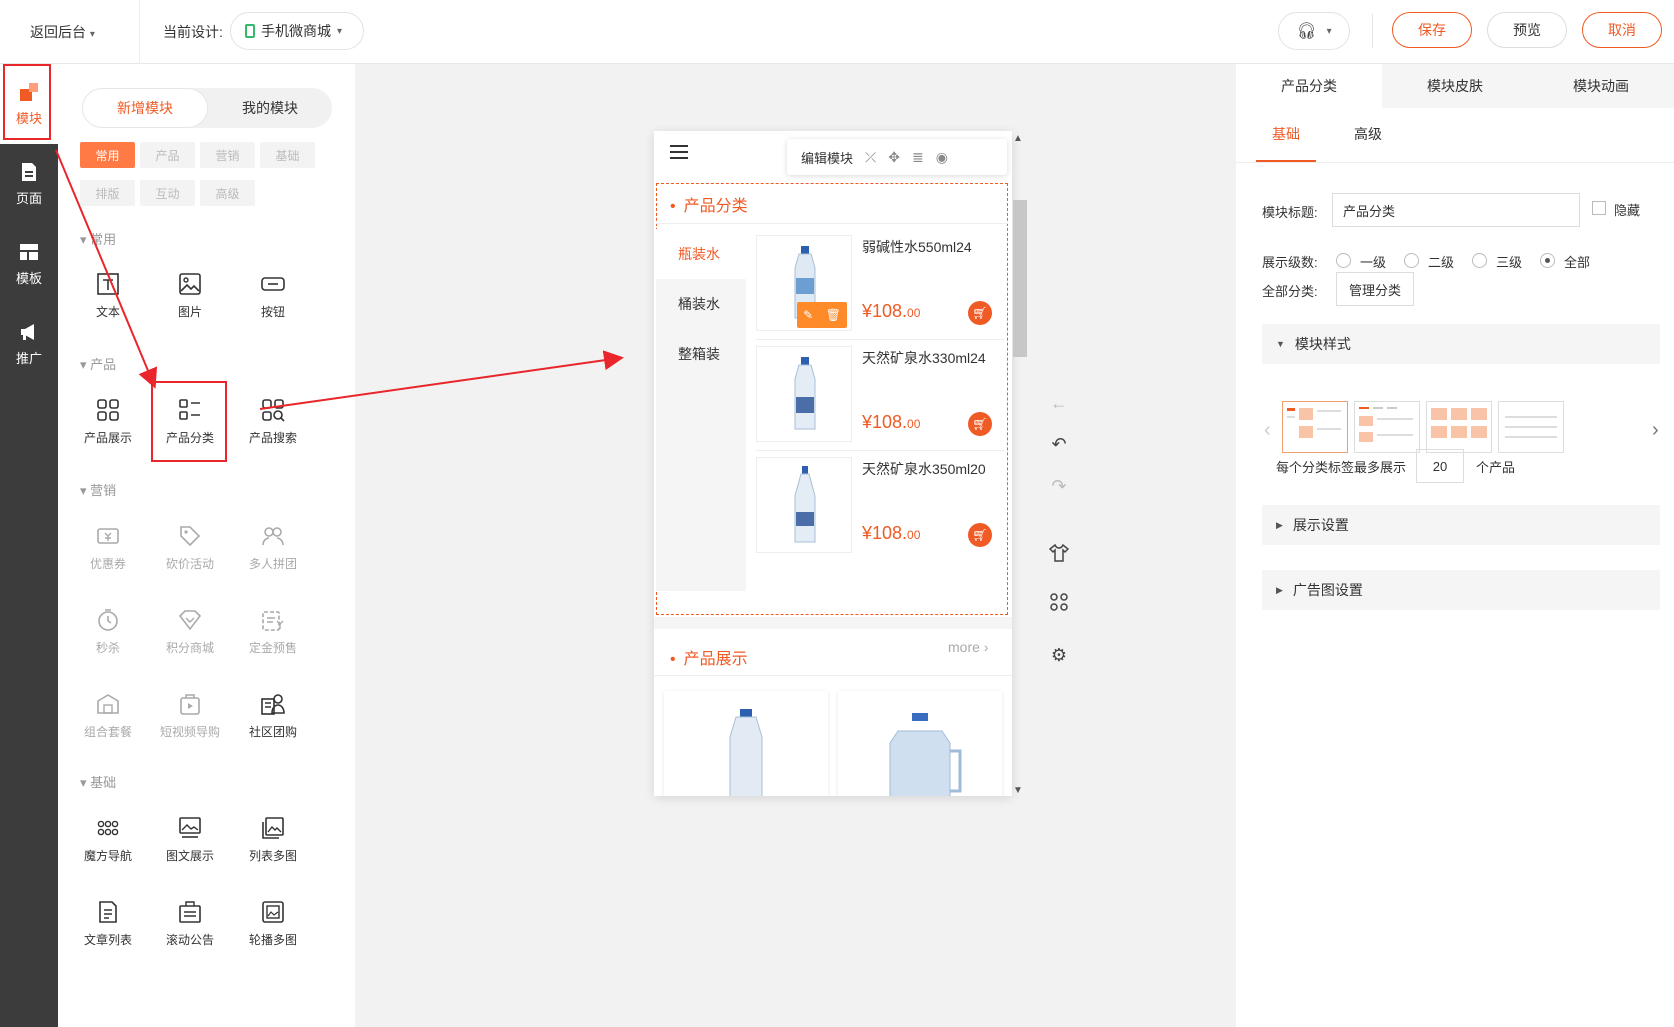  Describe the element at coordinates (1599, 208) in the screenshot. I see `hide-checkbox` at that location.